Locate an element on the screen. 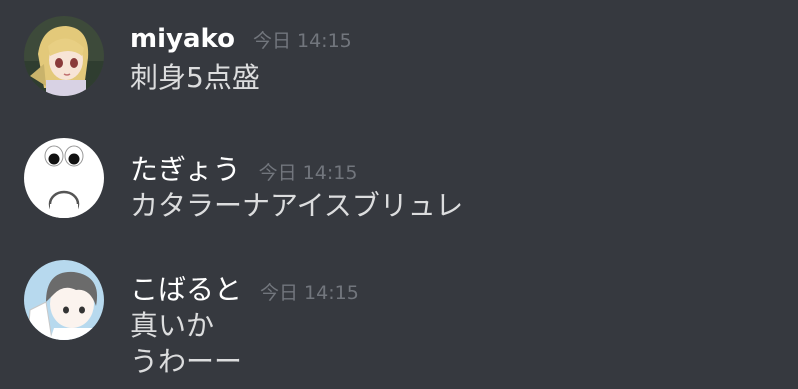 The width and height of the screenshot is (798, 389). message-text: カタラーナアイスブリュレ is located at coordinates (297, 205).